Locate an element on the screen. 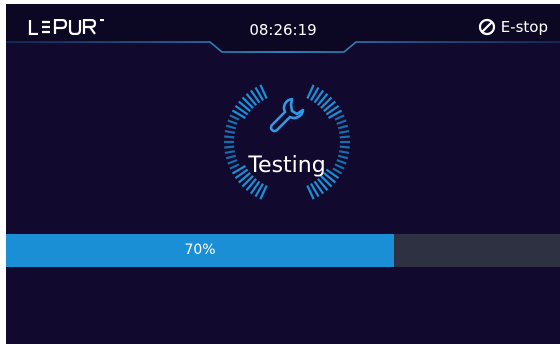 The height and width of the screenshot is (344, 560). e-stop-button: E-stop is located at coordinates (513, 27).